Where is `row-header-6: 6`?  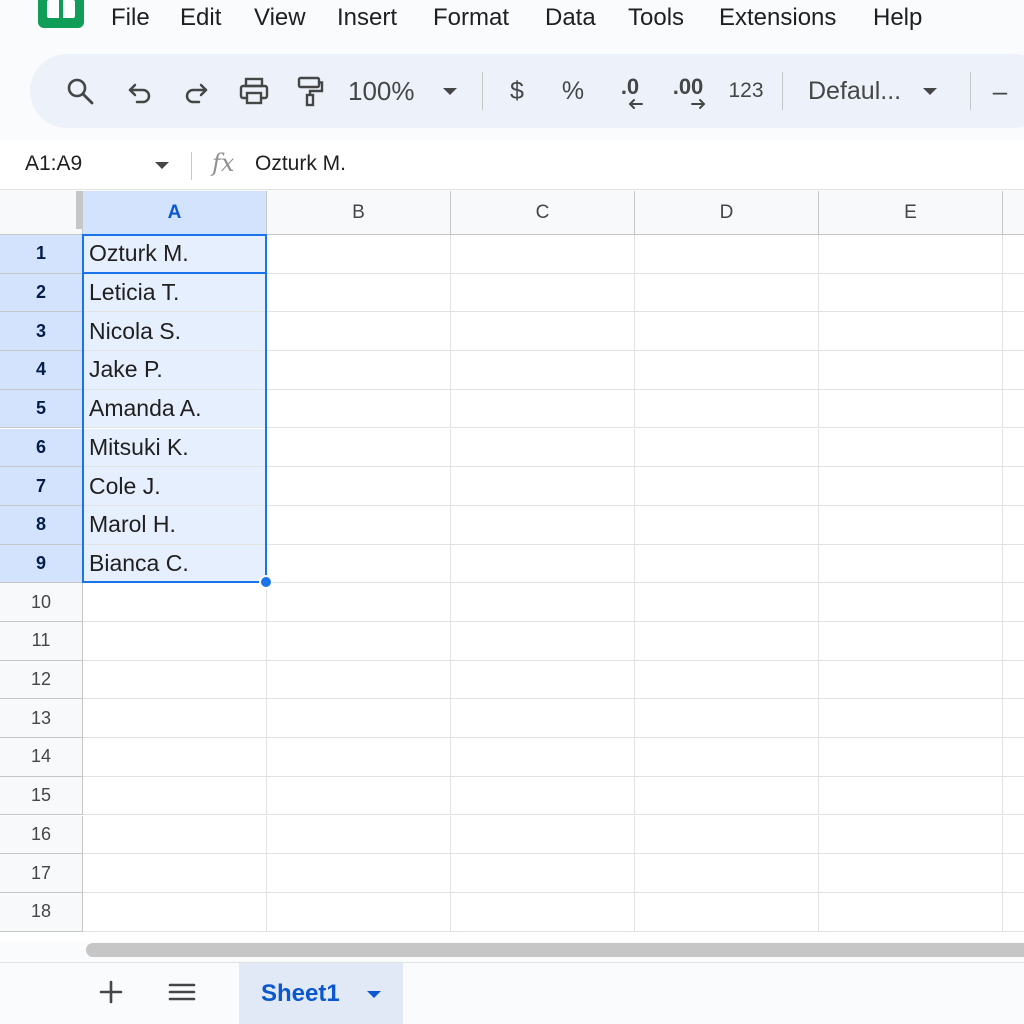 row-header-6: 6 is located at coordinates (41, 448).